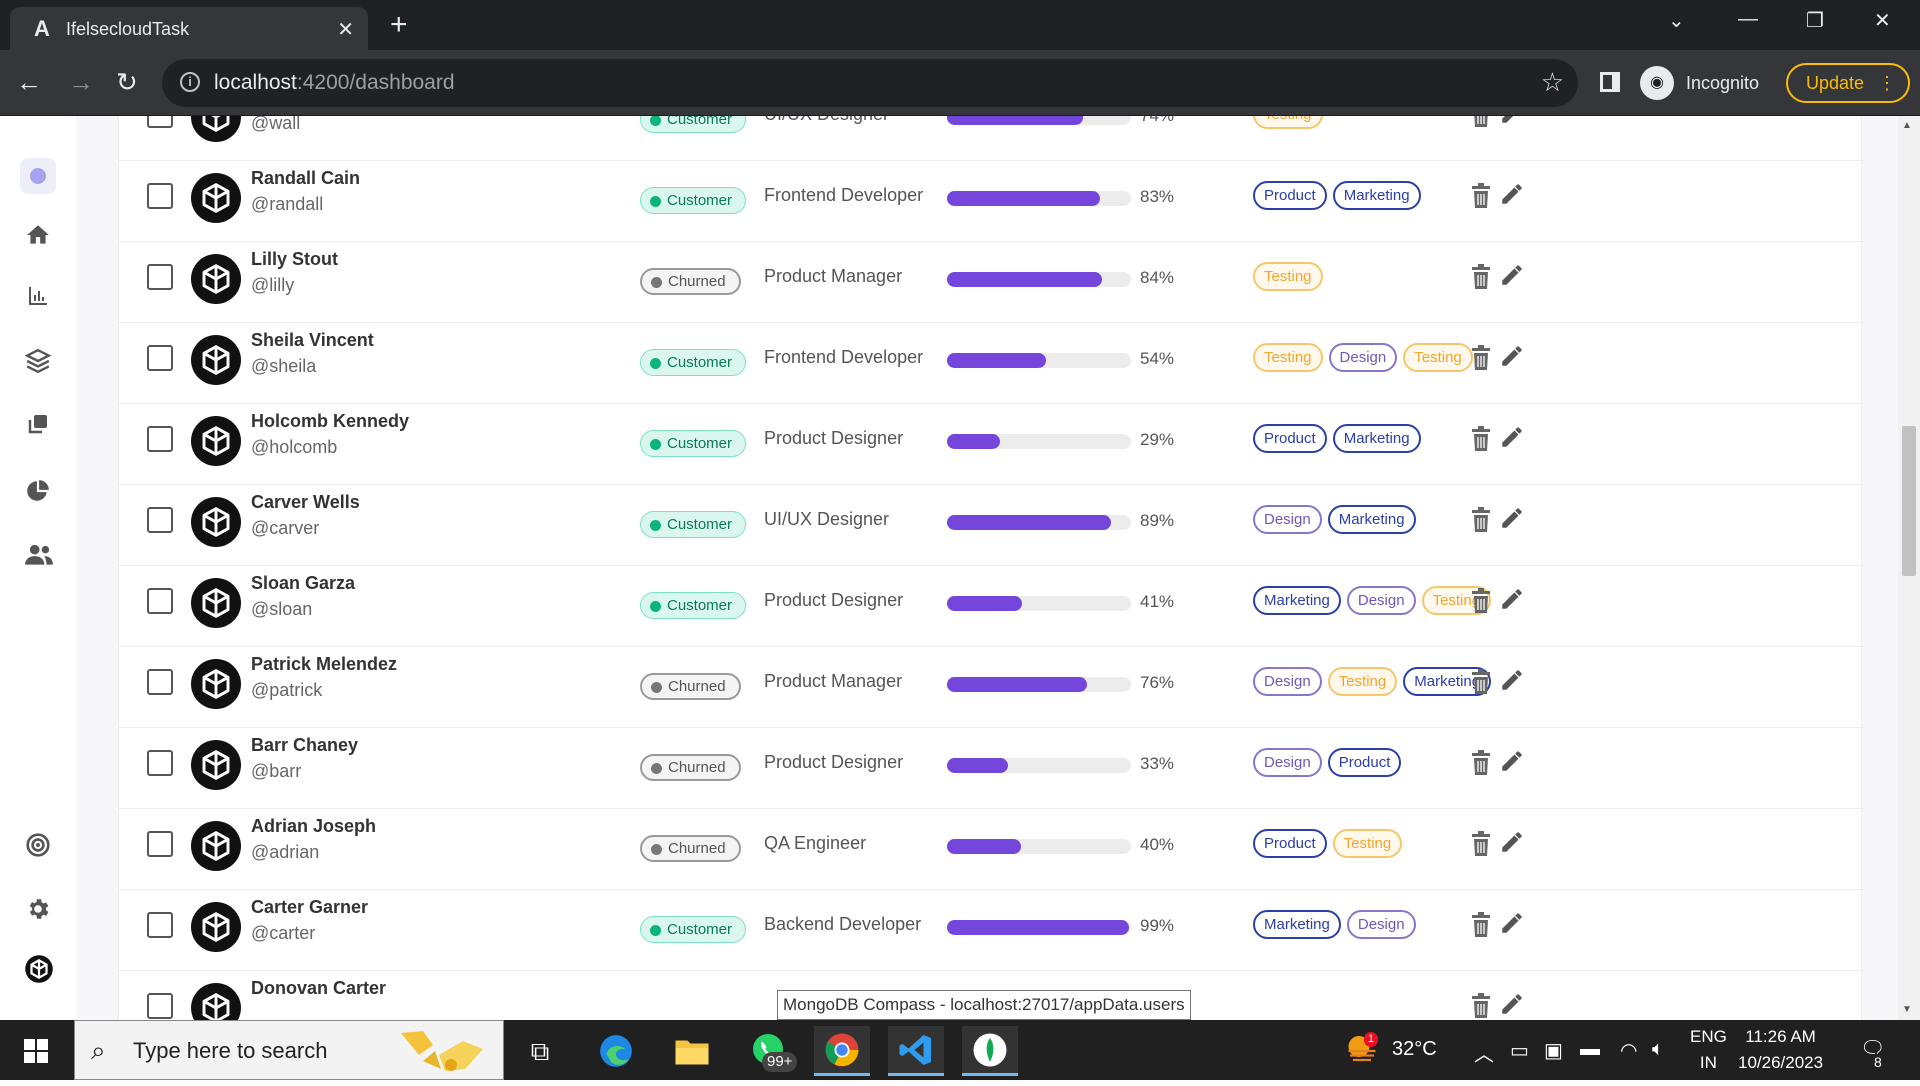  What do you see at coordinates (38, 910) in the screenshot?
I see `settings-icon` at bounding box center [38, 910].